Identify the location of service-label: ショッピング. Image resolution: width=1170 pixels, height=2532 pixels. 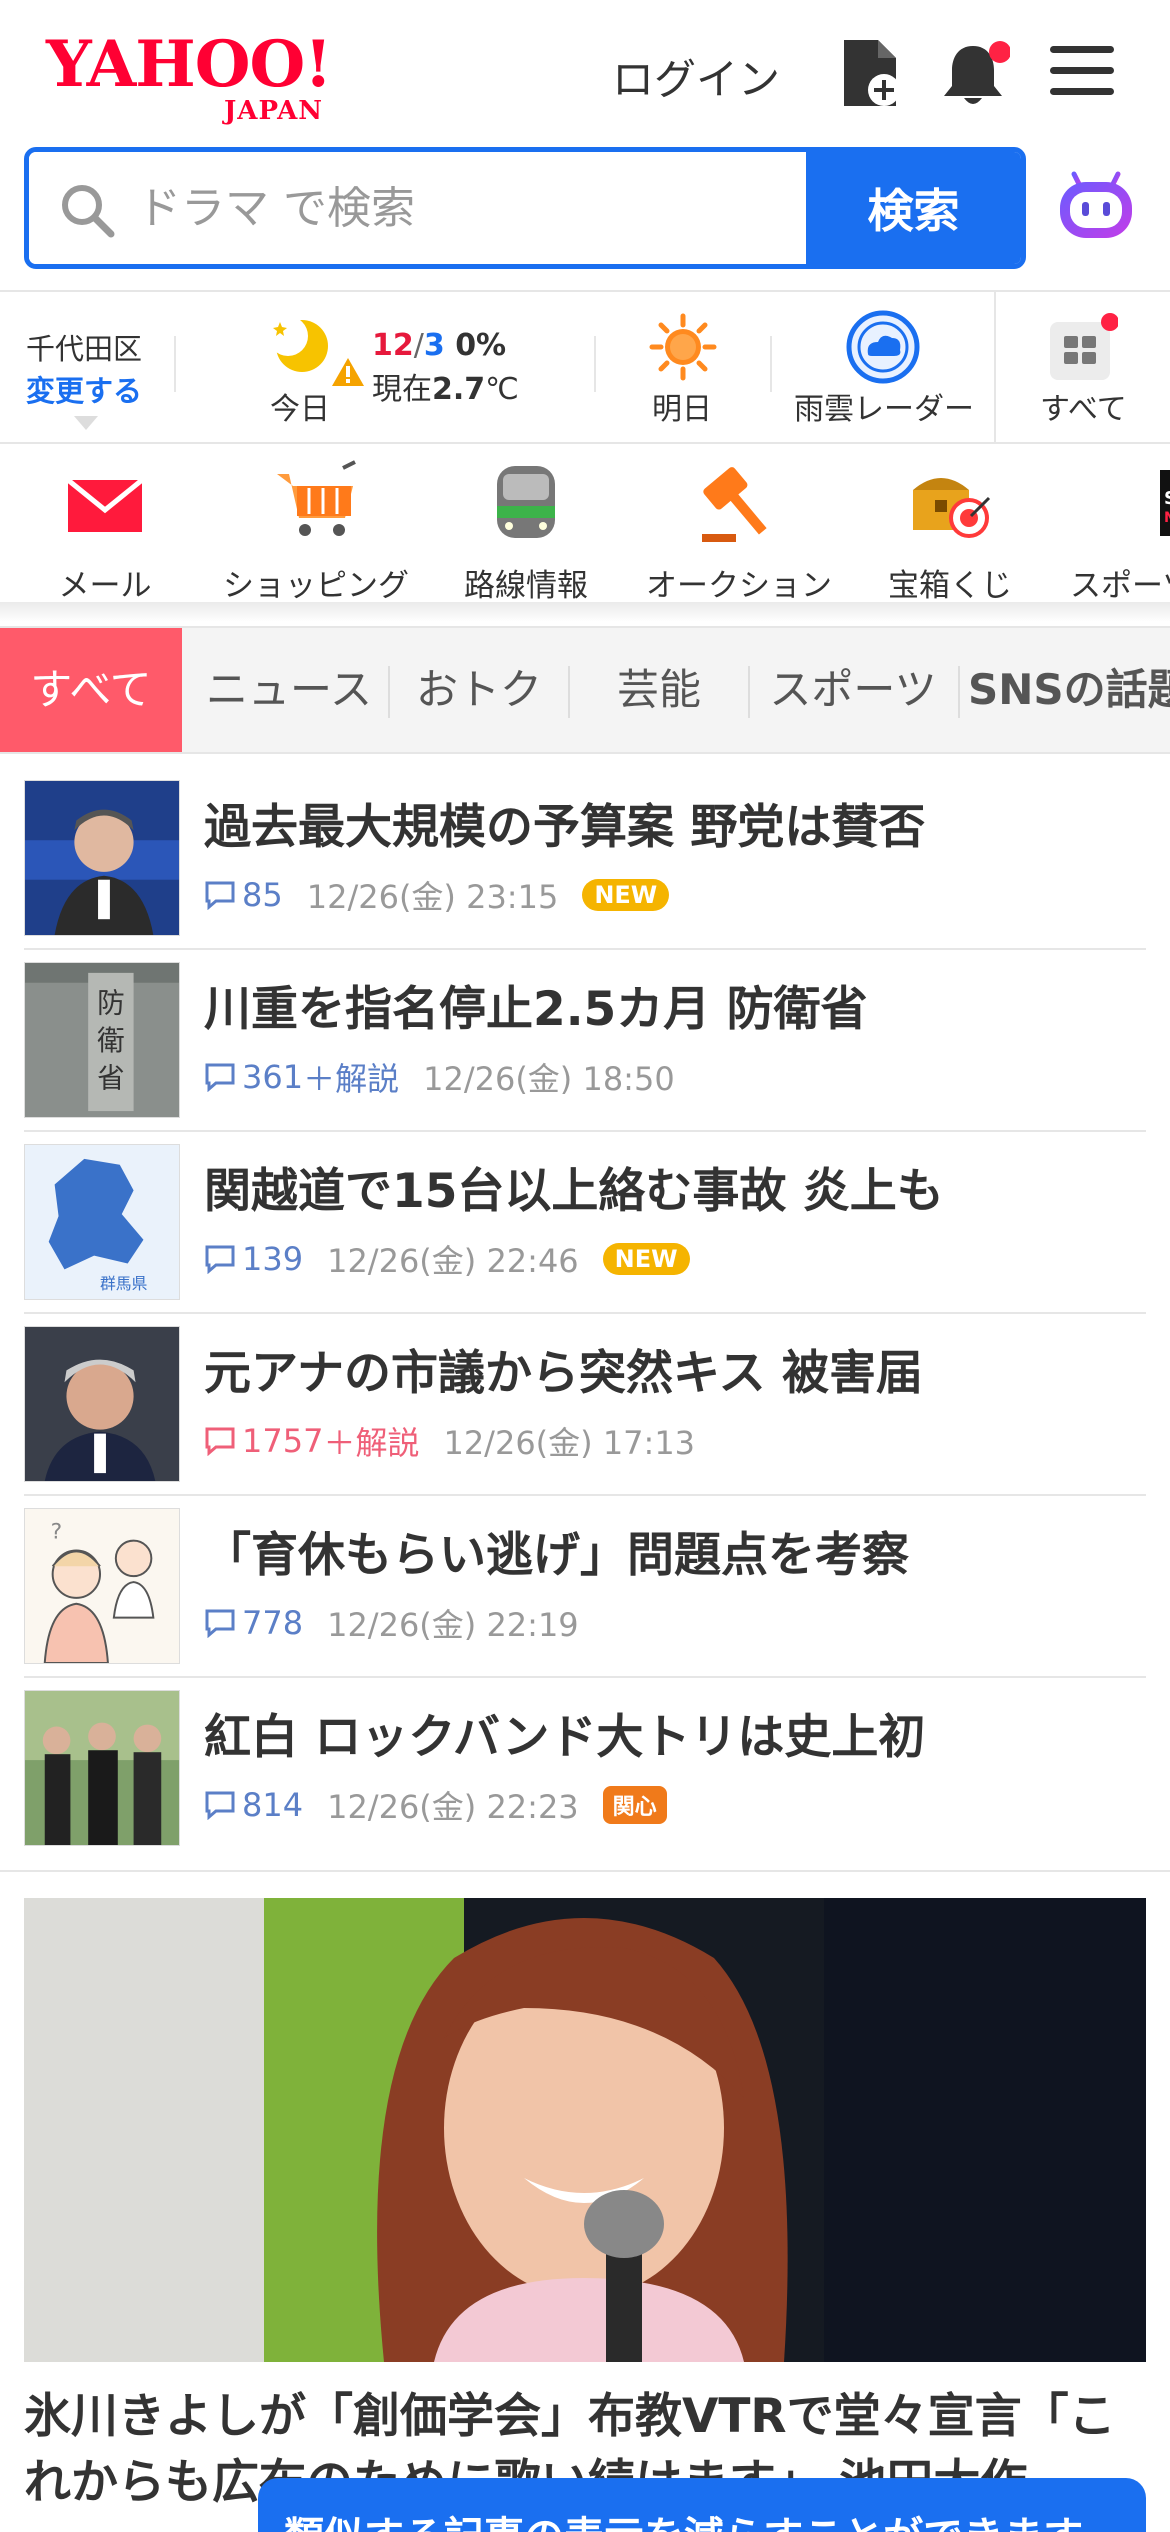
(316, 586).